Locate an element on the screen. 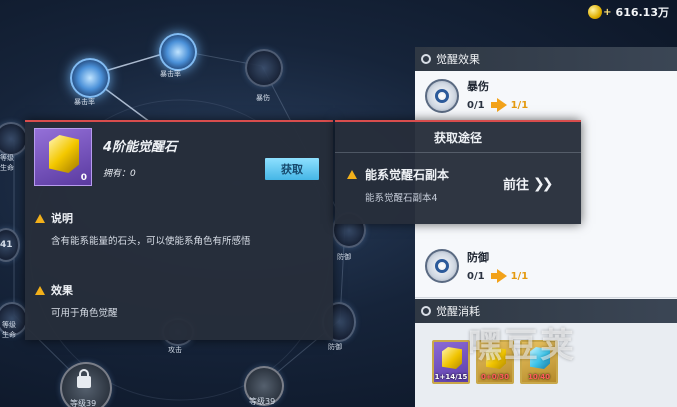 The width and height of the screenshot is (677, 407). effect-row-defense: 防御 0/1 1/1 is located at coordinates (546, 268).